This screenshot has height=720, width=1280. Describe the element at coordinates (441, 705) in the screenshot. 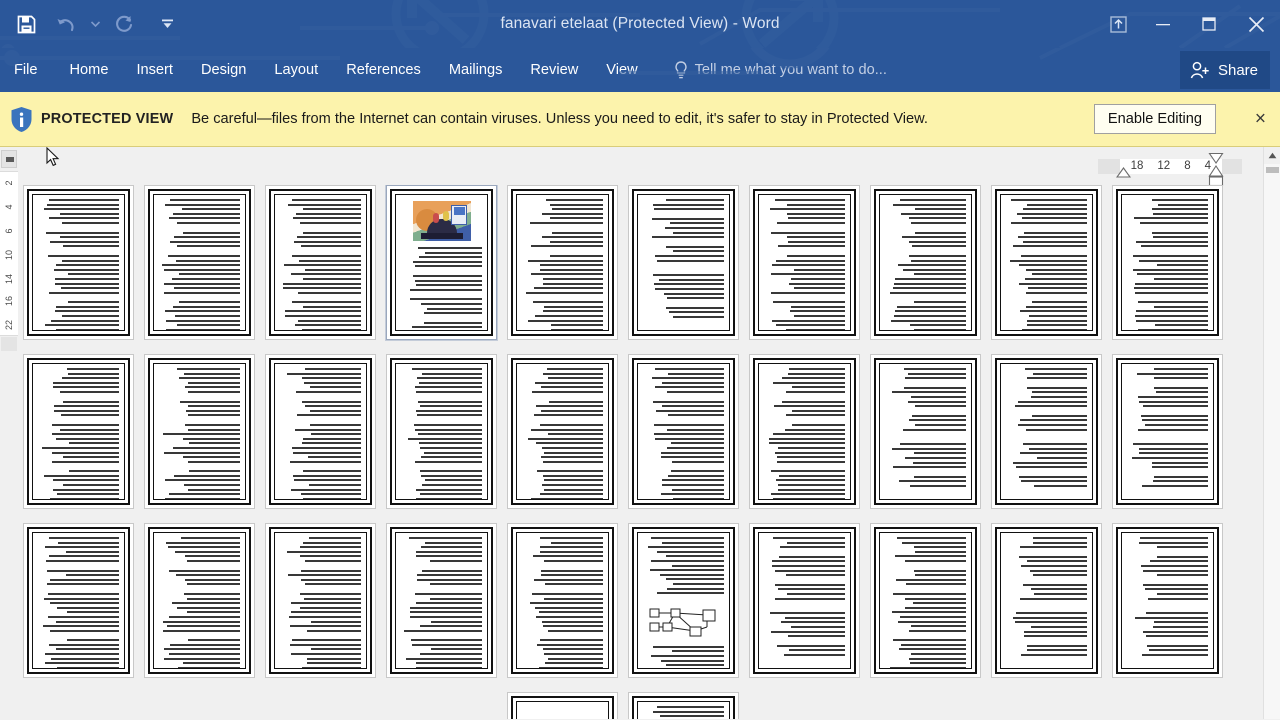

I see `page-grid-spacer` at that location.